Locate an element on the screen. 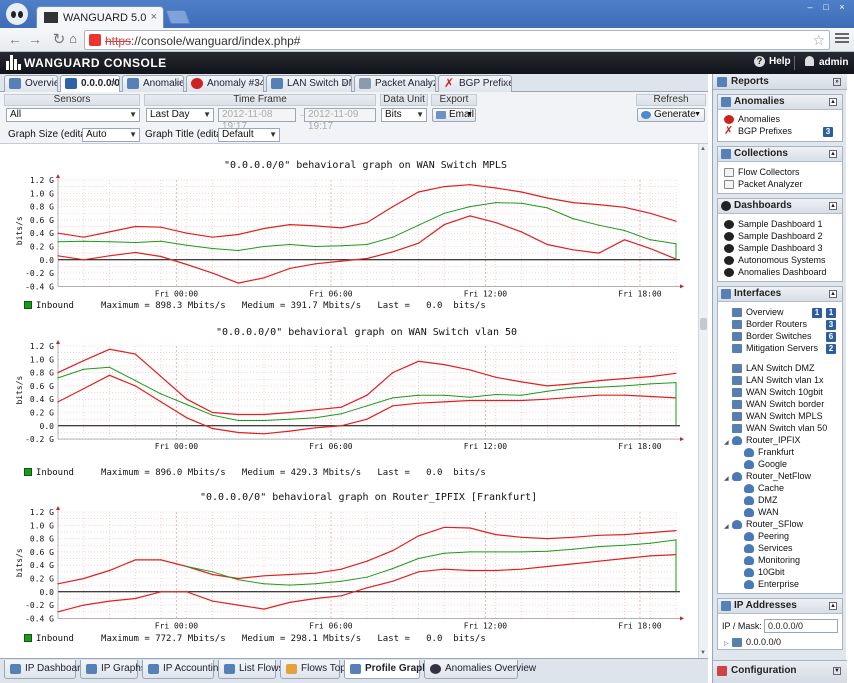 This screenshot has height=683, width=854. router-node: Router_SFlow is located at coordinates (767, 524).